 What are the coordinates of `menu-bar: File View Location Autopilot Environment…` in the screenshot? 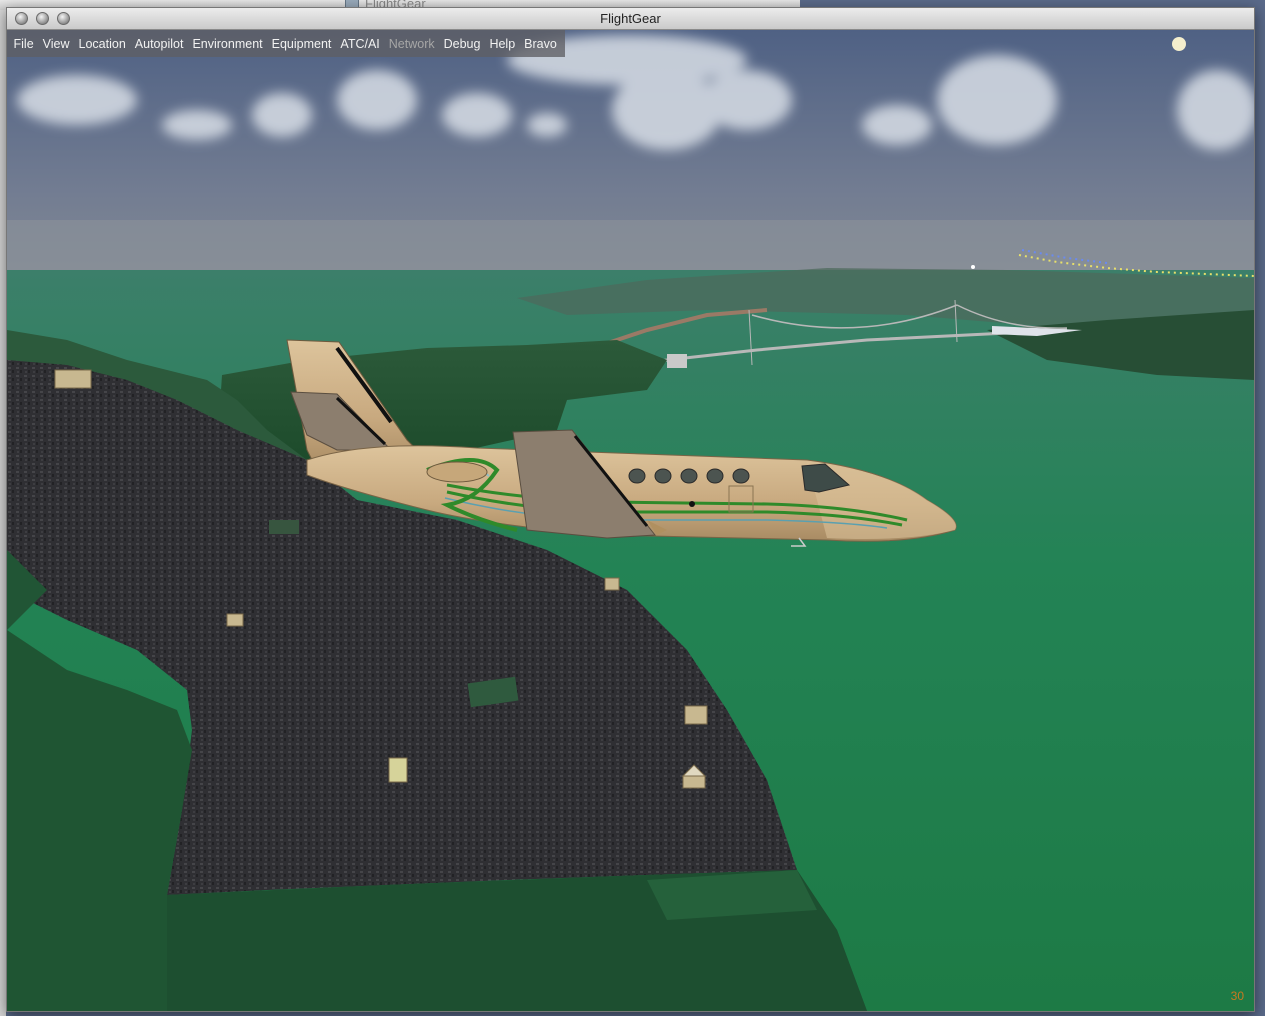 It's located at (286, 43).